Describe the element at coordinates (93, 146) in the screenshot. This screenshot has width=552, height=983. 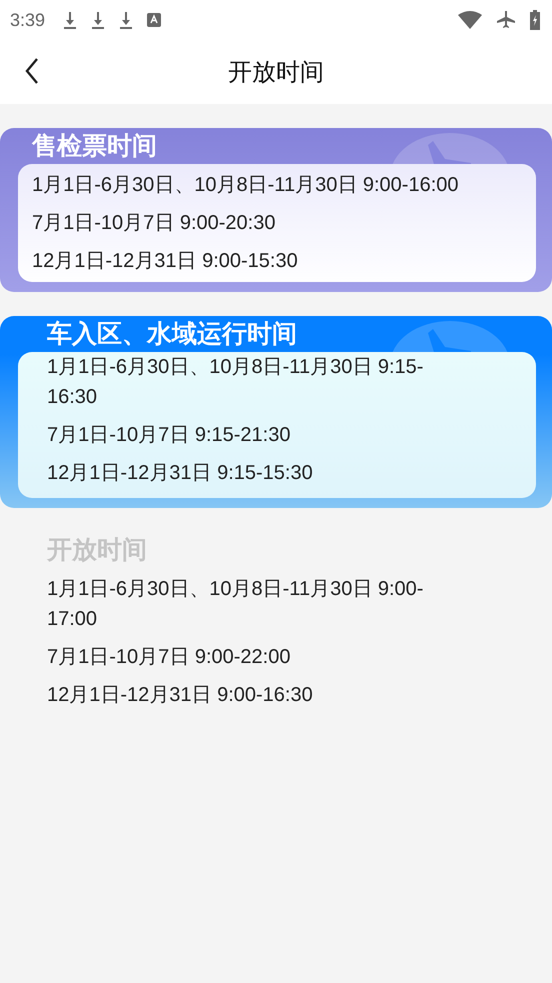
I see `section-title: 售检票时间` at that location.